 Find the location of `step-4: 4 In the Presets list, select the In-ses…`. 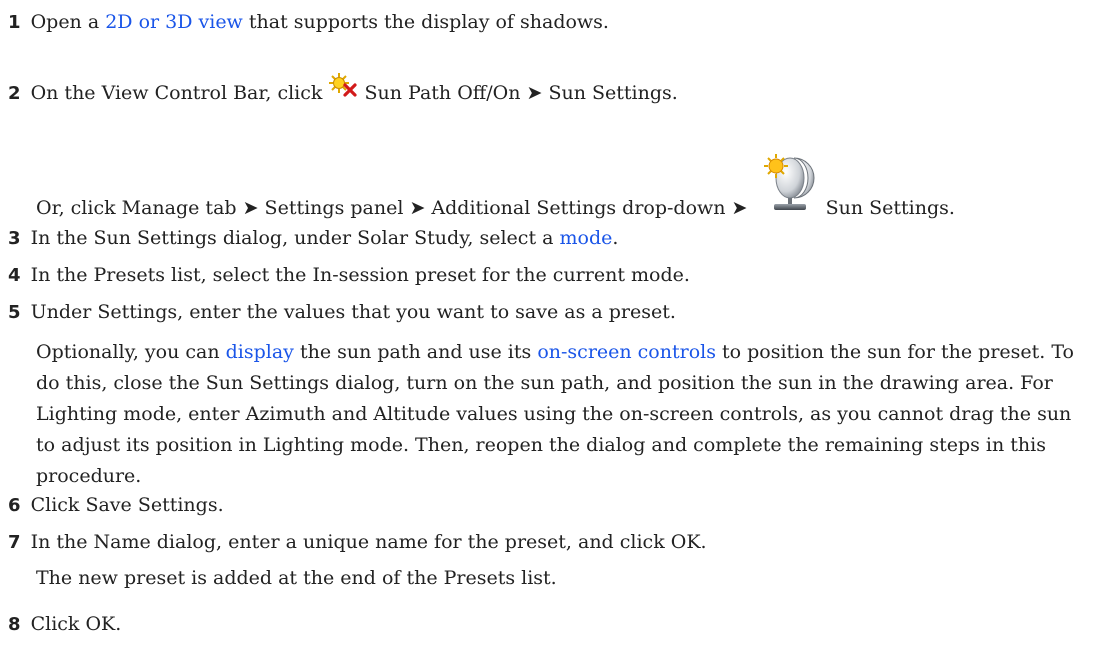

step-4: 4 In the Presets list, select the In-ses… is located at coordinates (349, 275).